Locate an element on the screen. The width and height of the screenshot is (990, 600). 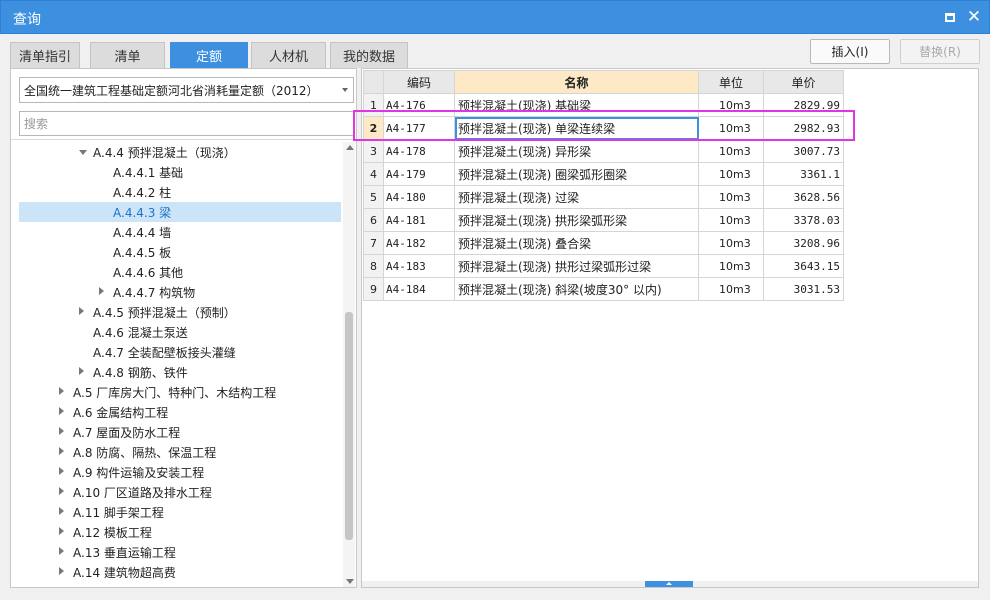
header-code: 编码 is located at coordinates (419, 82).